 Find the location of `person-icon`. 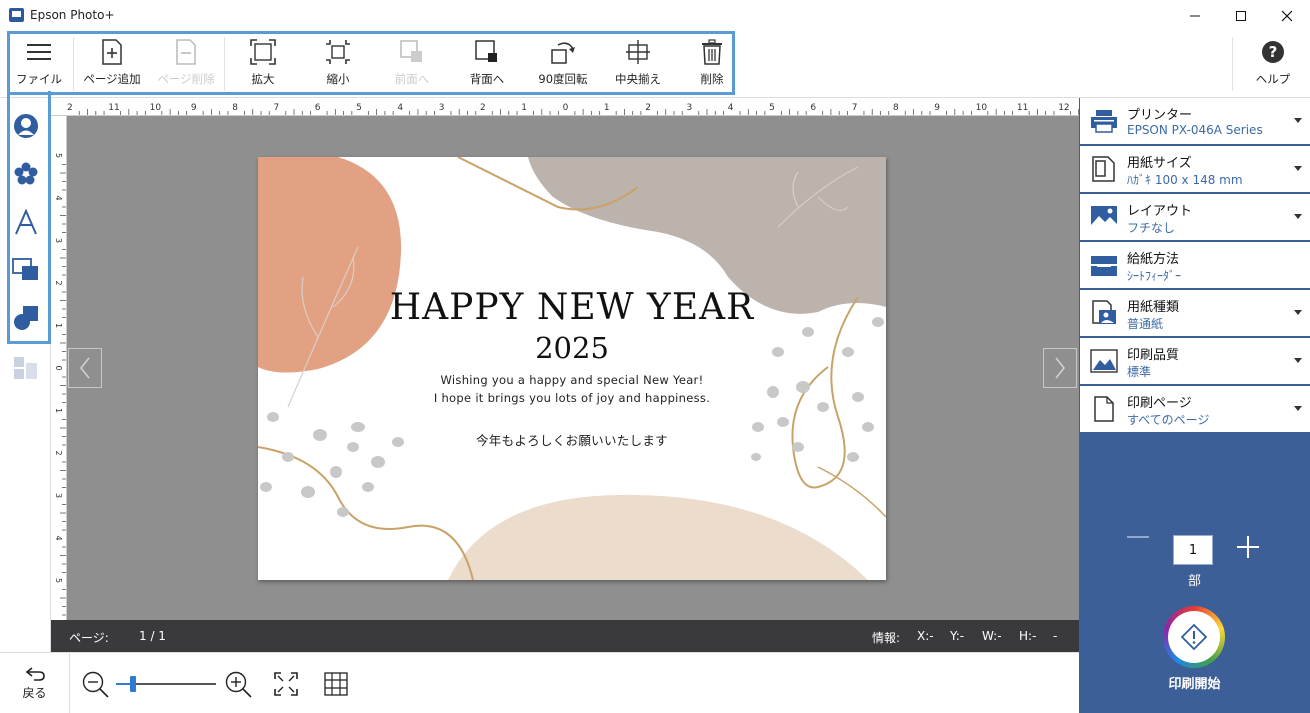

person-icon is located at coordinates (25, 126).